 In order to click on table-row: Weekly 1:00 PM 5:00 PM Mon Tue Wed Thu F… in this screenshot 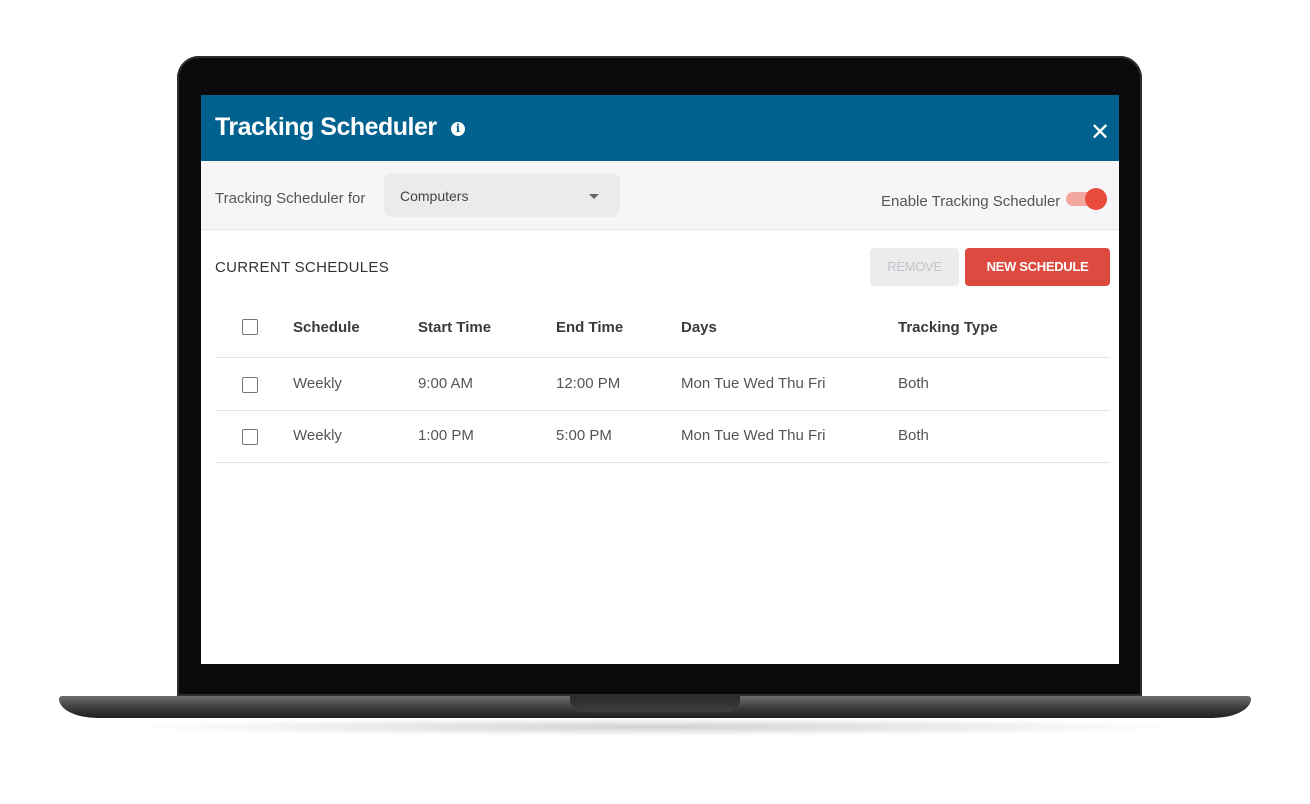, I will do `click(662, 436)`.